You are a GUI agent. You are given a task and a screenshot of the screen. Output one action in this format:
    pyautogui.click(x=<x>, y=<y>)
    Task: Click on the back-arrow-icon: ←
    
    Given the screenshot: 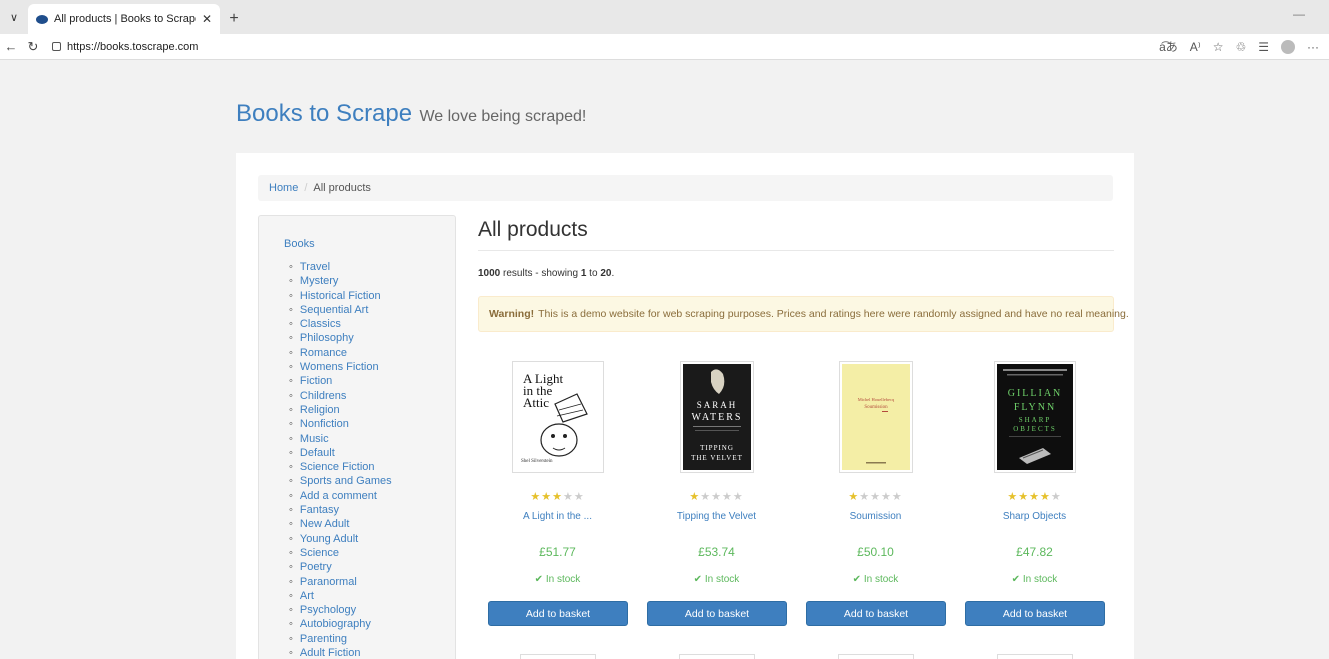 What is the action you would take?
    pyautogui.click(x=11, y=46)
    